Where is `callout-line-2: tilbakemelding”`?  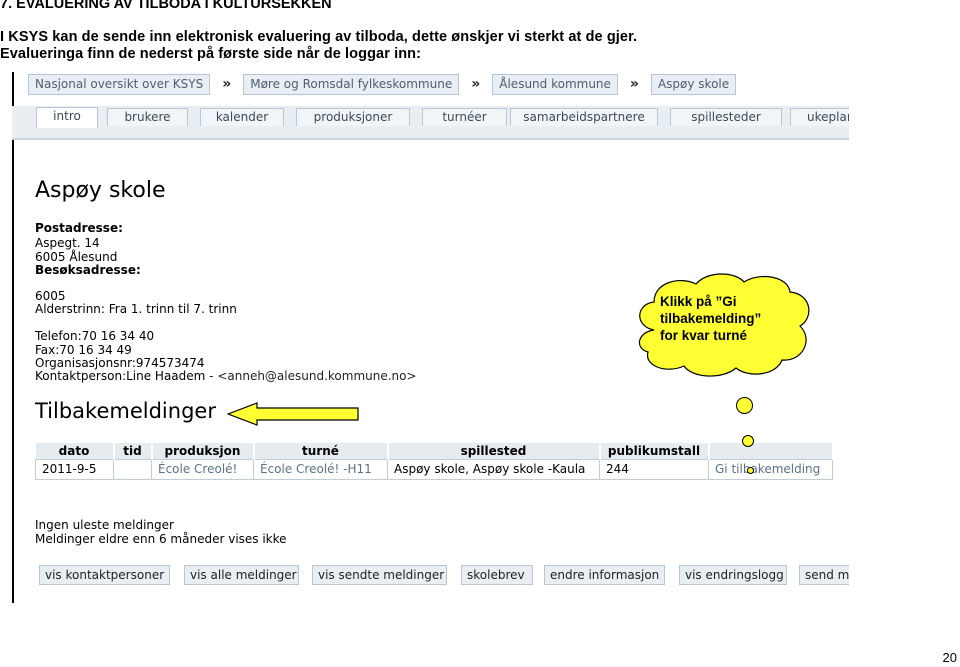 callout-line-2: tilbakemelding” is located at coordinates (711, 318).